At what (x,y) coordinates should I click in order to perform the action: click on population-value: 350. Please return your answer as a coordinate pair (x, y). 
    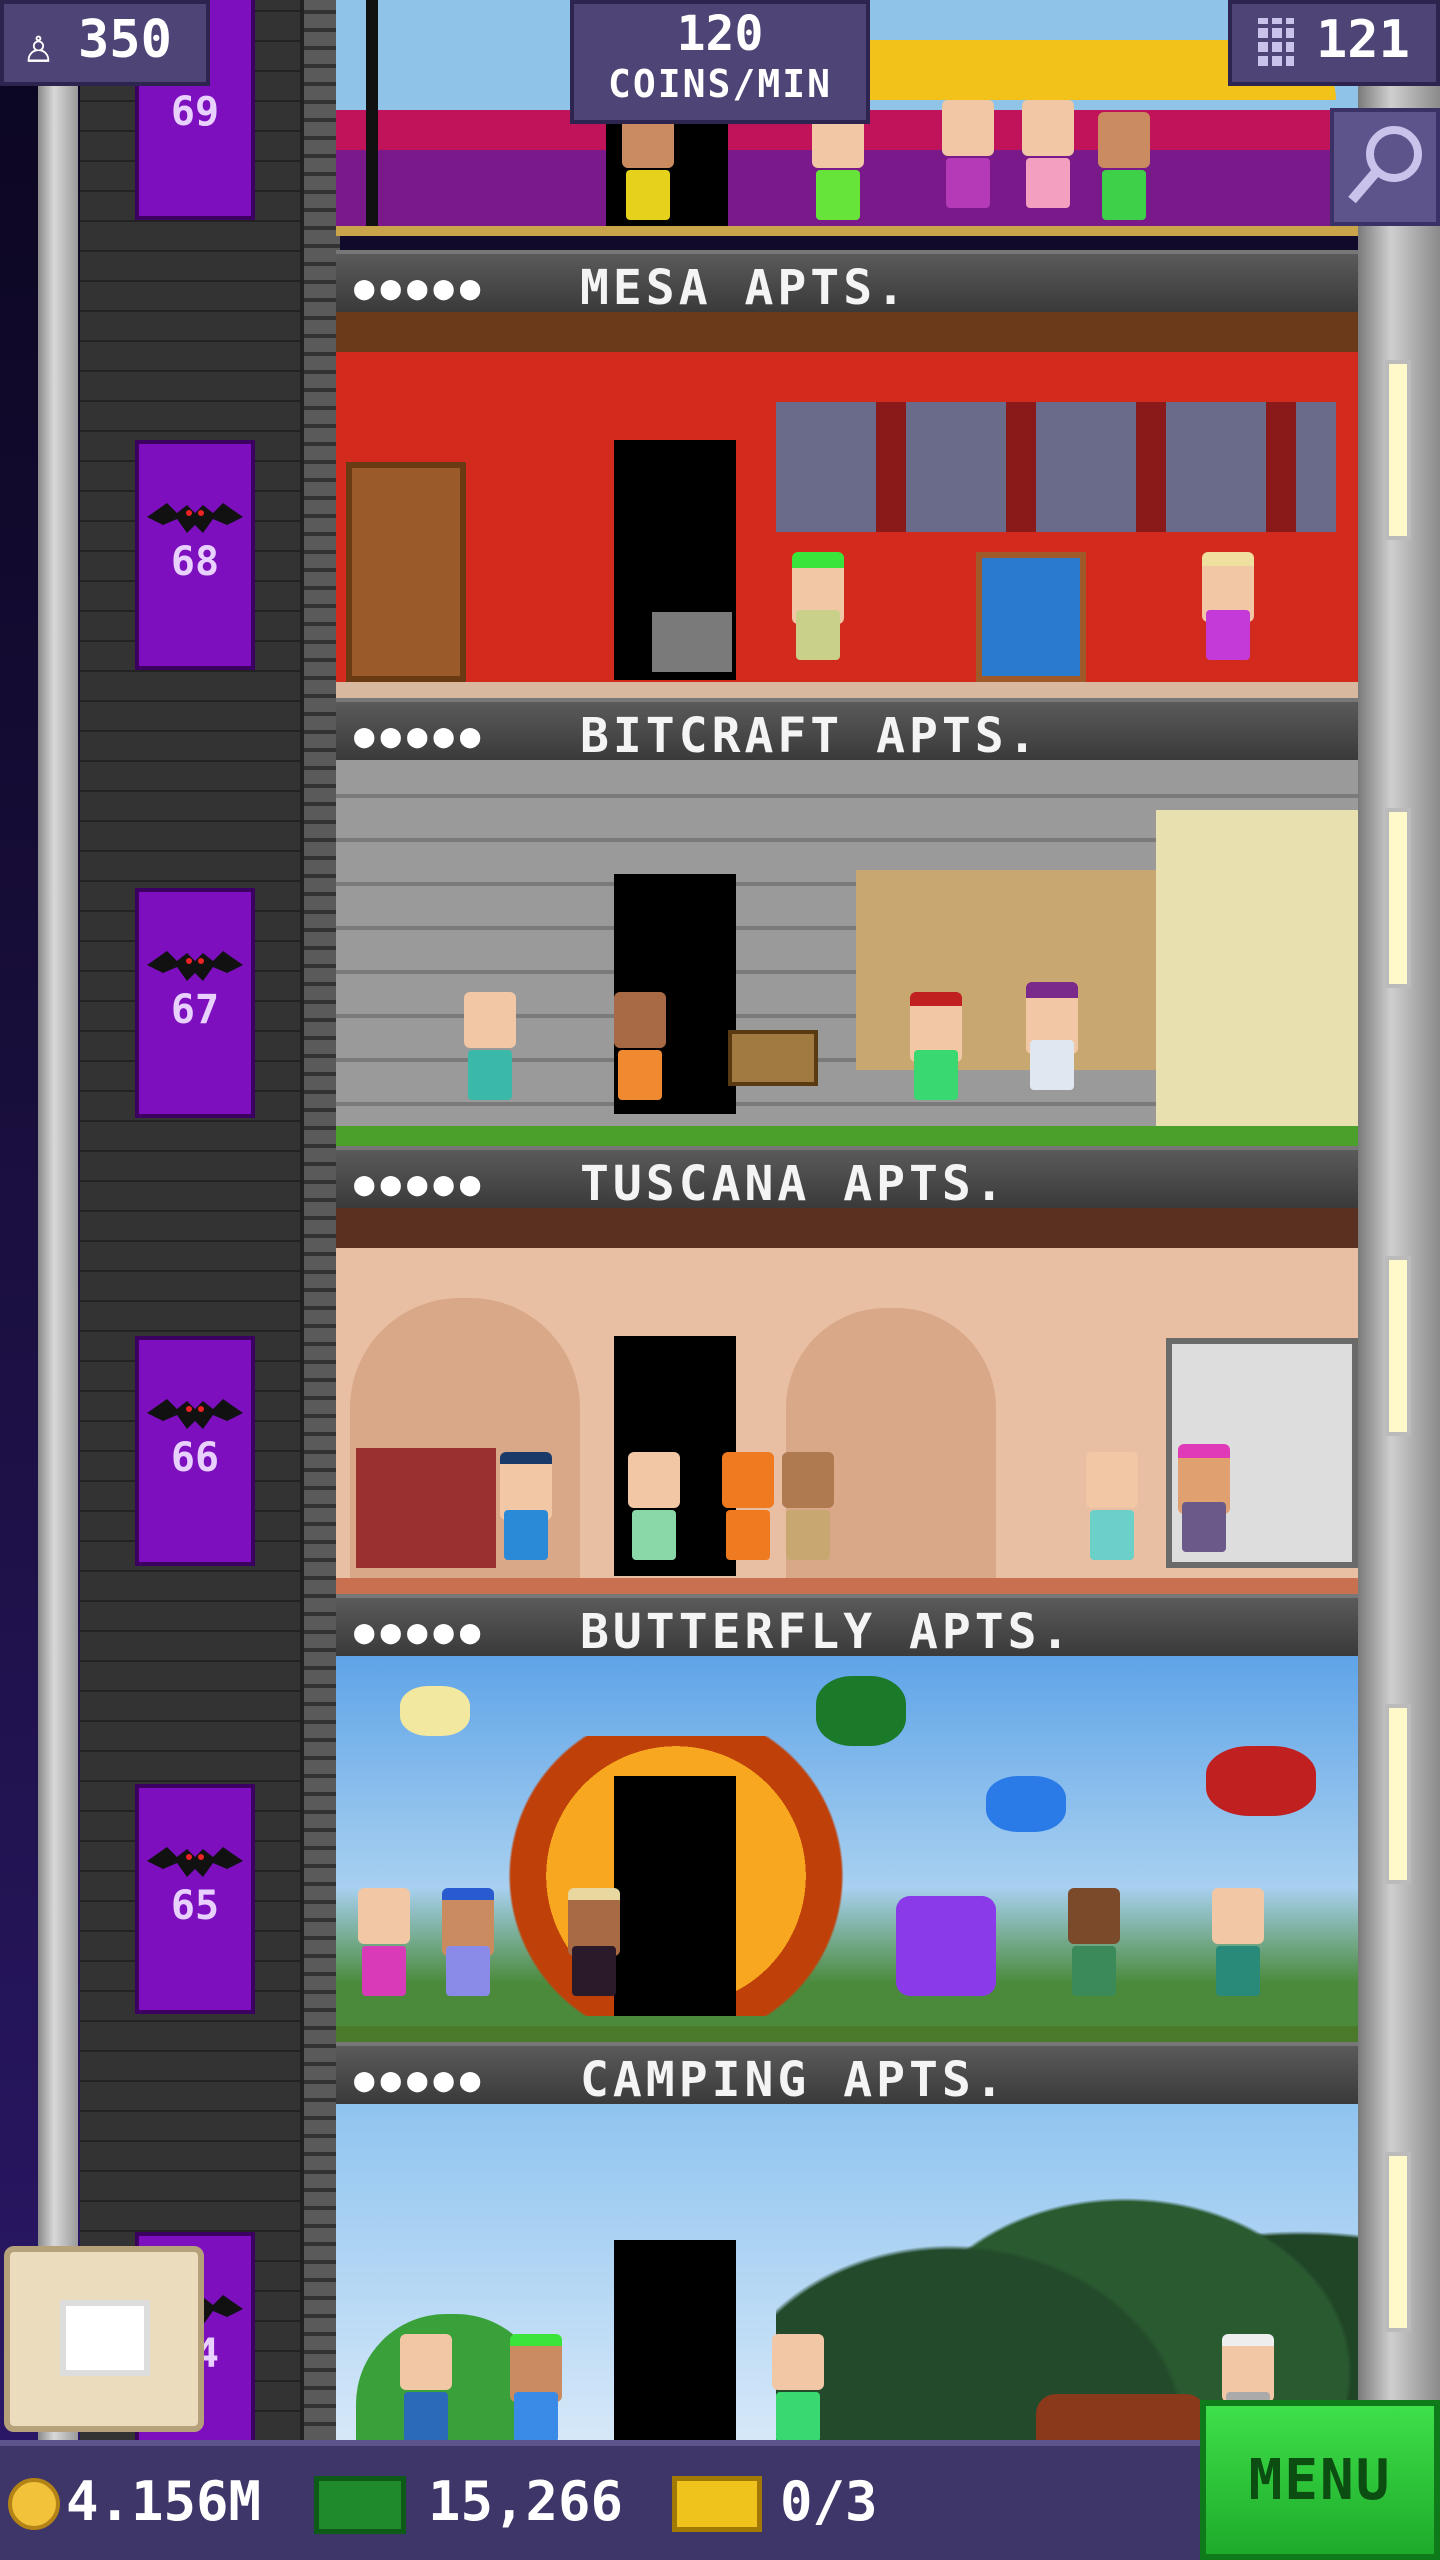
    Looking at the image, I should click on (125, 40).